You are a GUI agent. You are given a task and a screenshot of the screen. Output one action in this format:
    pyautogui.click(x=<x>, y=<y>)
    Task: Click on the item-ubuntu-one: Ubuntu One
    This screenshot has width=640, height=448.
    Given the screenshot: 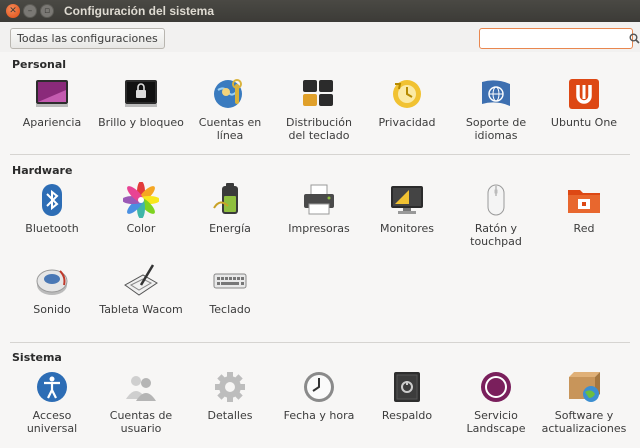 What is the action you would take?
    pyautogui.click(x=584, y=102)
    